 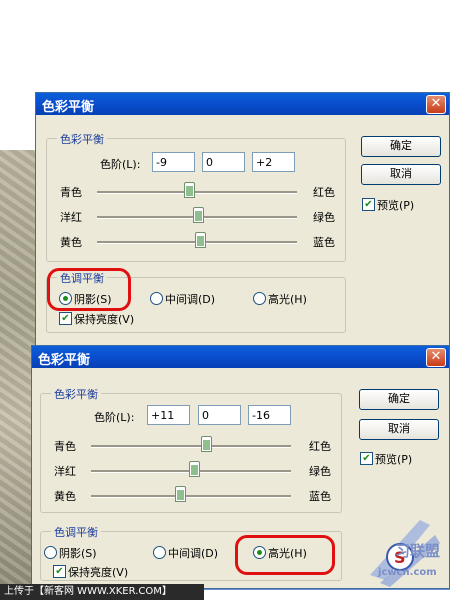 I want to click on watermark-site: jcwcn.com, so click(x=407, y=572).